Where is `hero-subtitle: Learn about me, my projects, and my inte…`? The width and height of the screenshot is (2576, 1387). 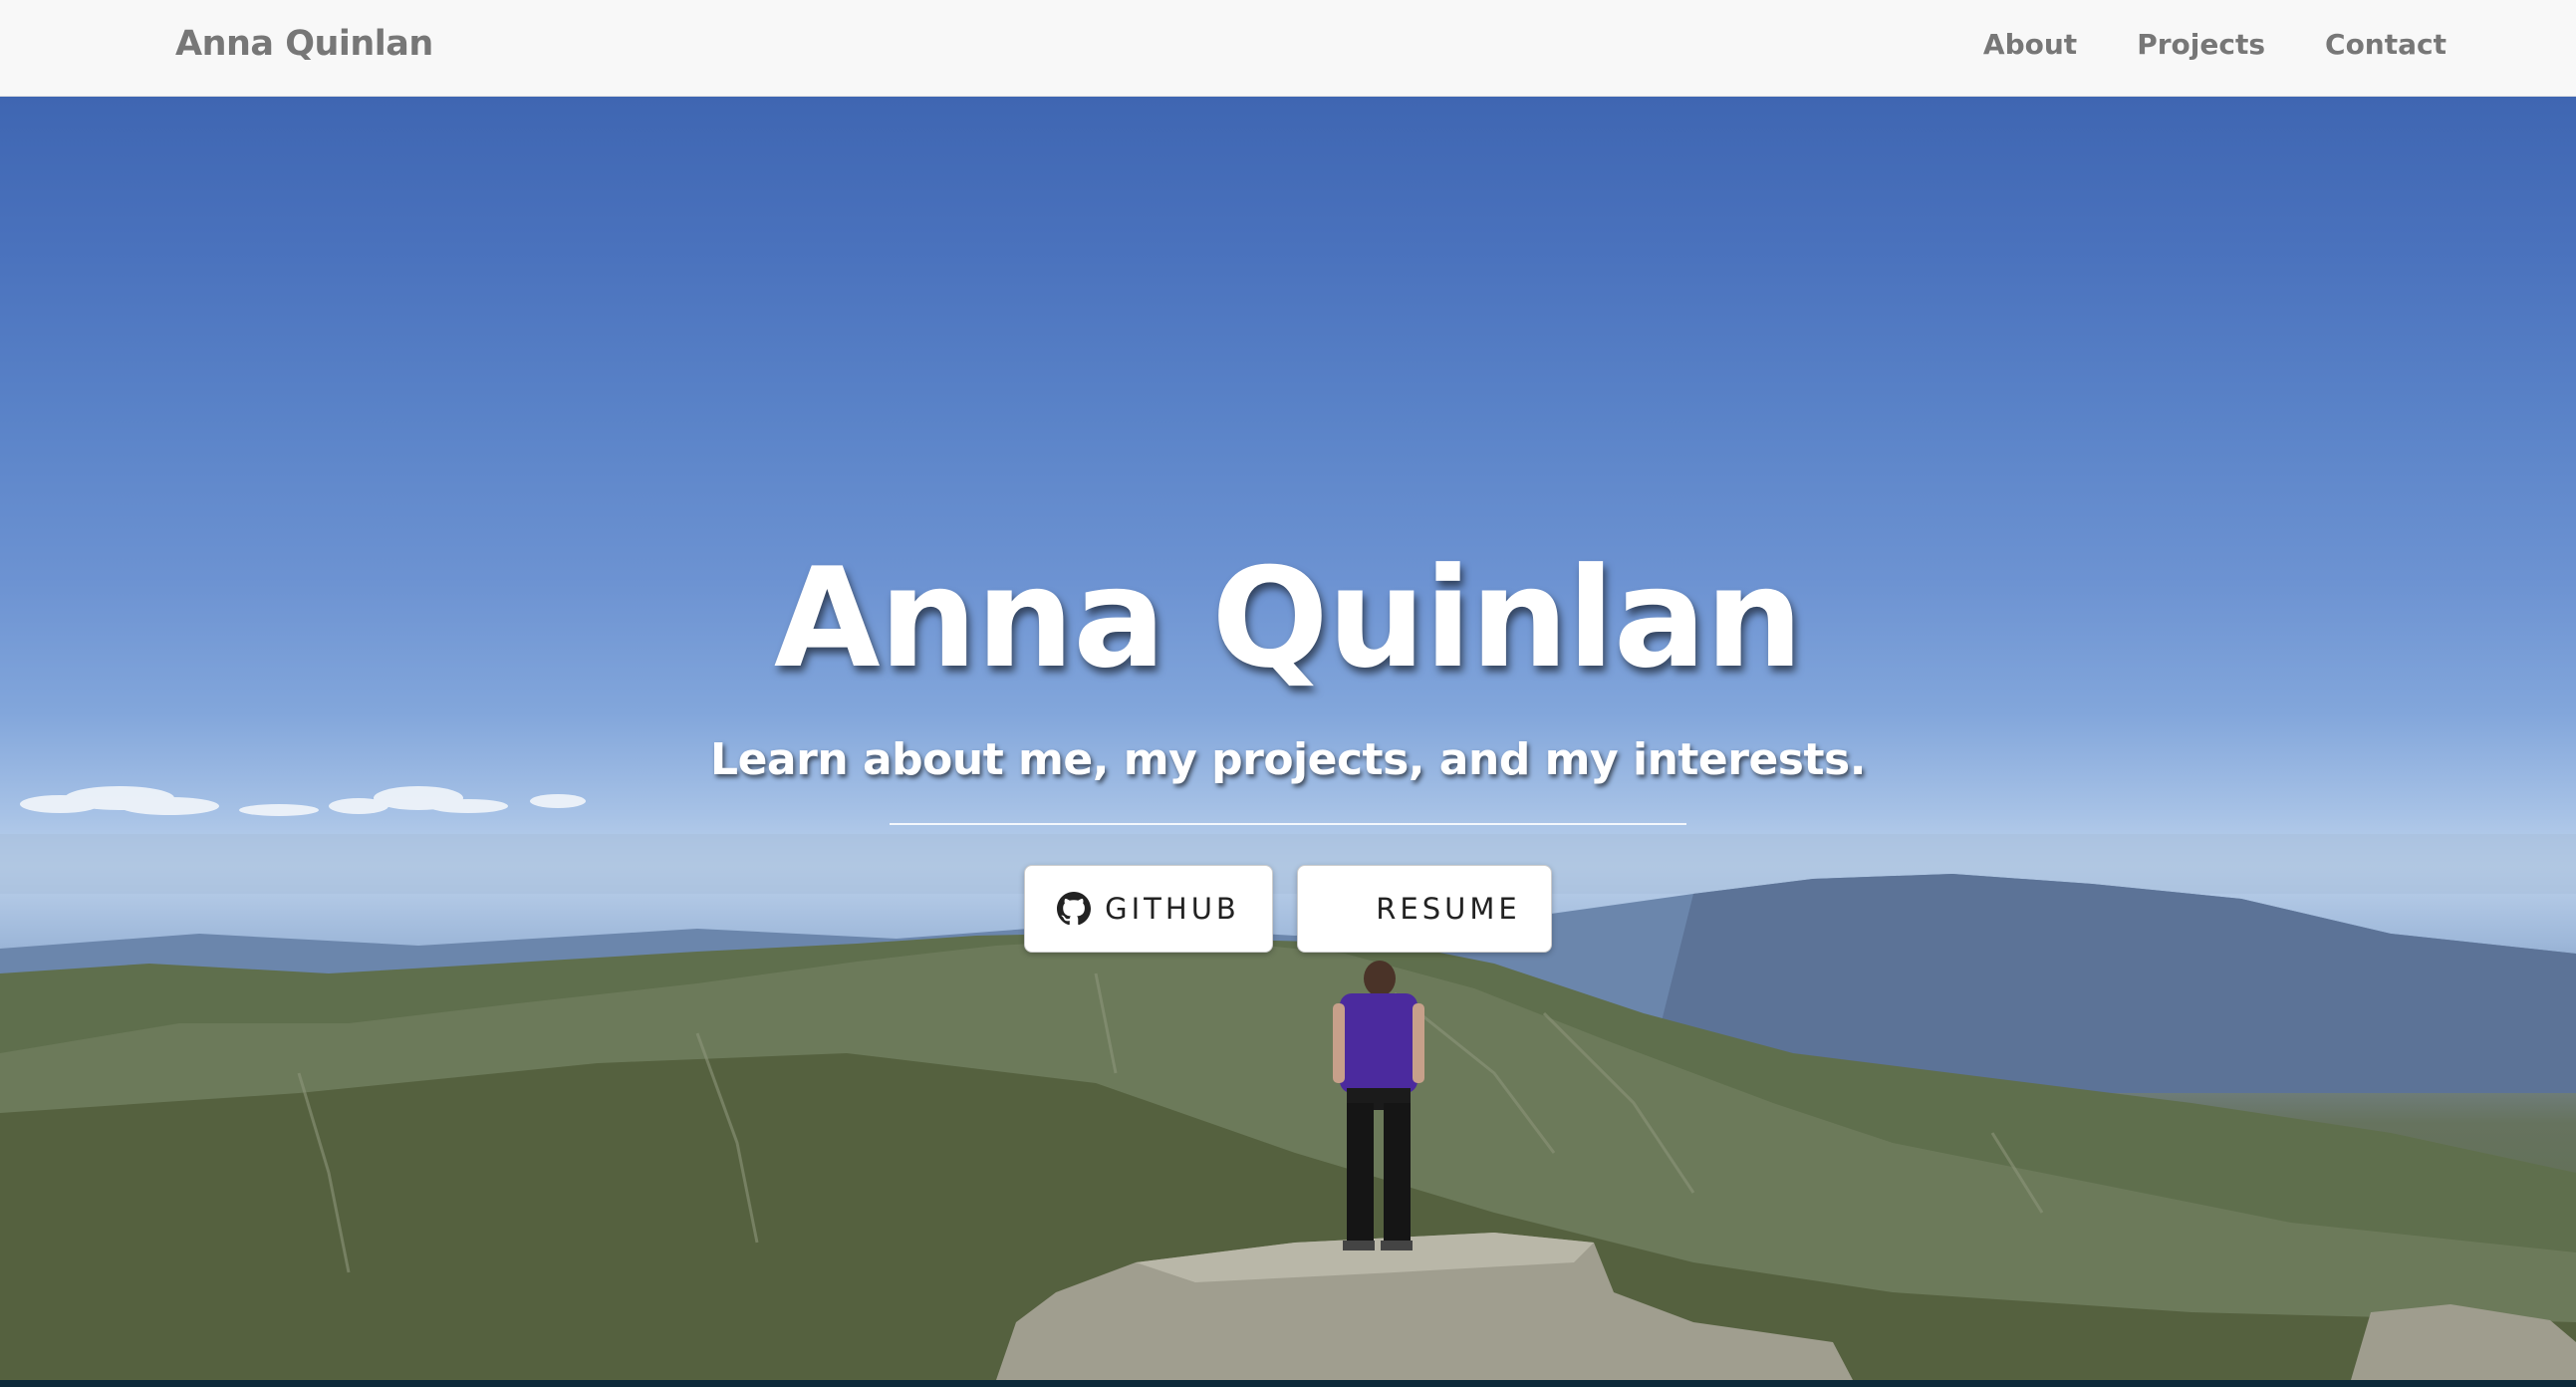 hero-subtitle: Learn about me, my projects, and my inte… is located at coordinates (1288, 759).